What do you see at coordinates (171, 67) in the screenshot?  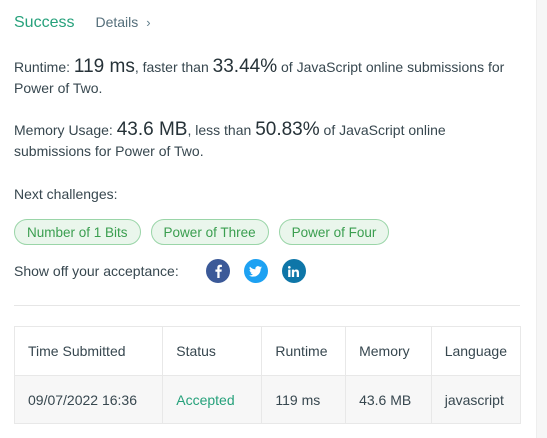 I see `runtime-comparison: , faster than` at bounding box center [171, 67].